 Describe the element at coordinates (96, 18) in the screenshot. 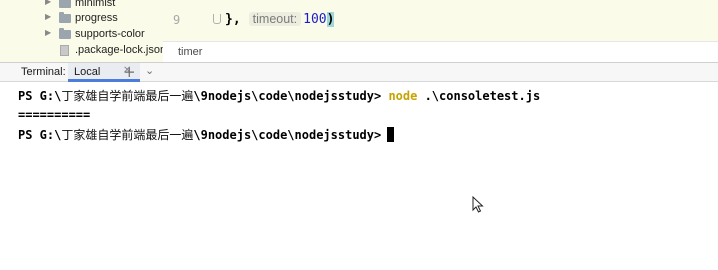

I see `tree-item-label: progress` at that location.